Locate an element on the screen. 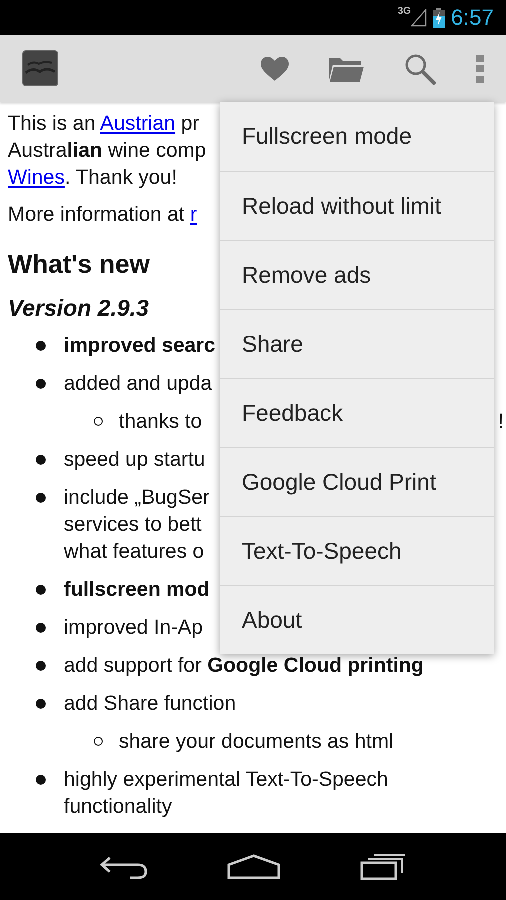 This screenshot has width=506, height=900. list-item-text: add support for Google Cloud printing is located at coordinates (244, 666).